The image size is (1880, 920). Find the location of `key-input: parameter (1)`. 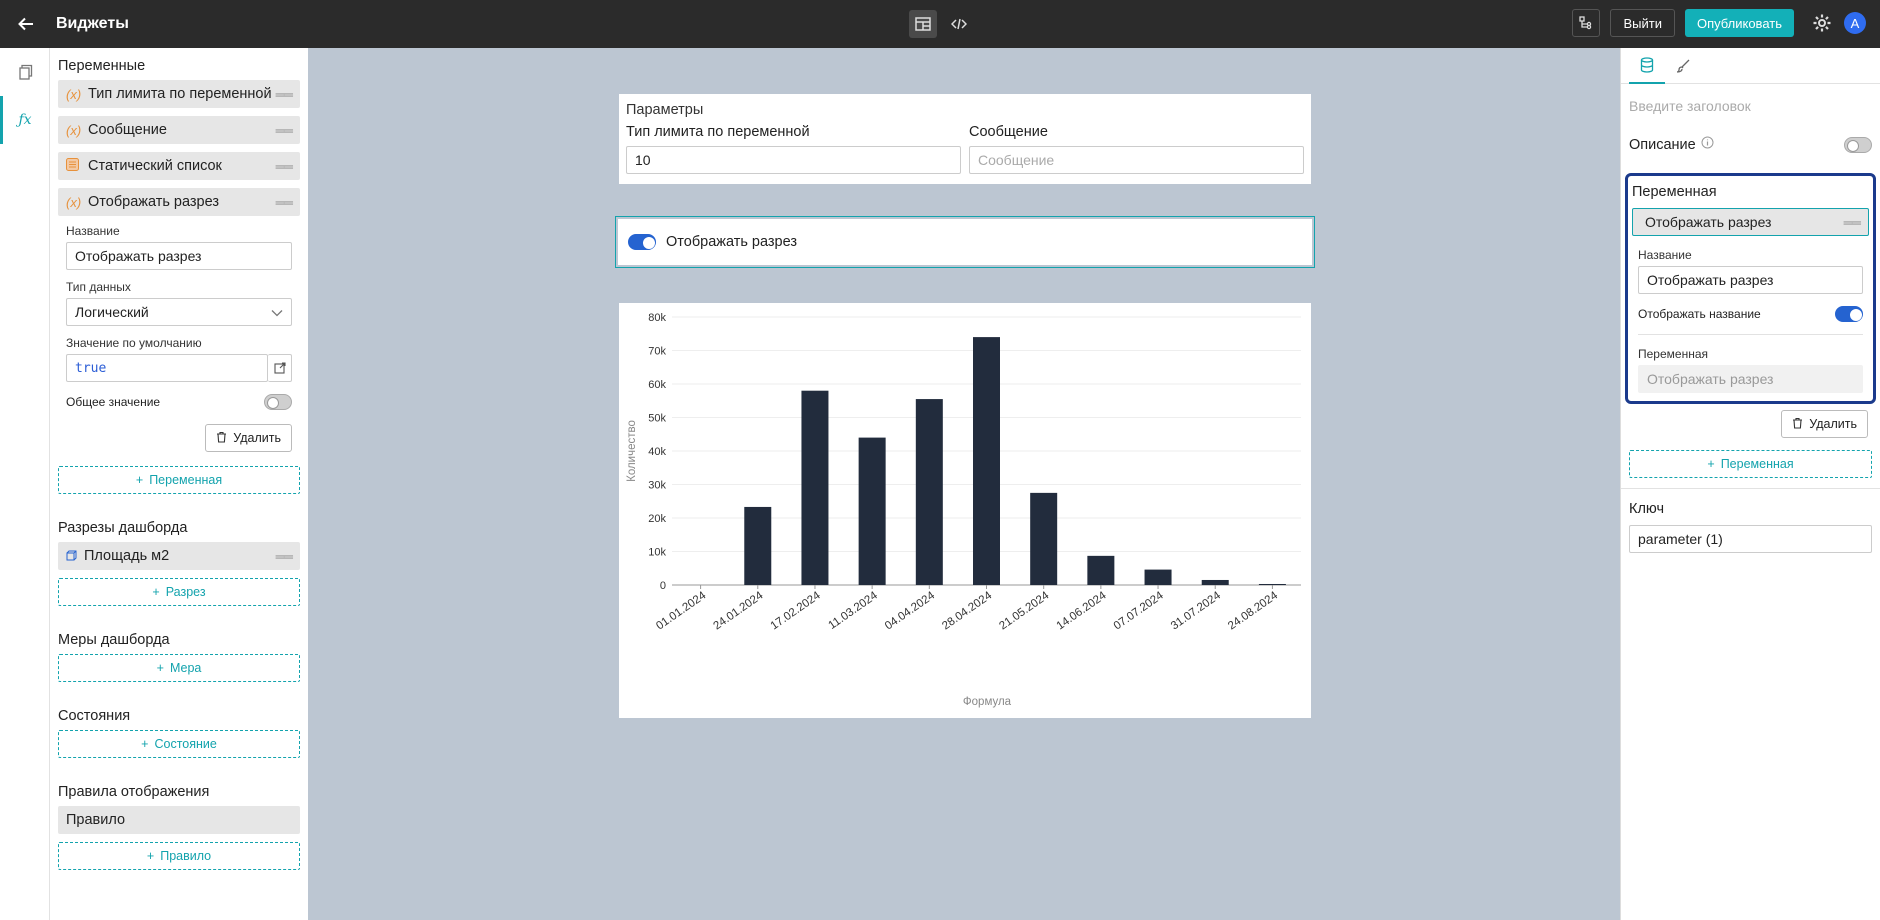

key-input: parameter (1) is located at coordinates (1750, 539).